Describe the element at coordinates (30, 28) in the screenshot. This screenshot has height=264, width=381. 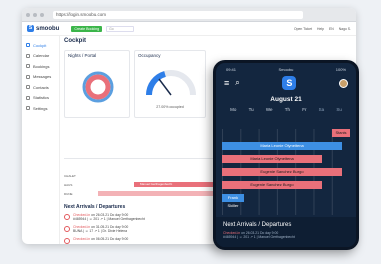
I see `smoobu-logo-icon: S` at that location.